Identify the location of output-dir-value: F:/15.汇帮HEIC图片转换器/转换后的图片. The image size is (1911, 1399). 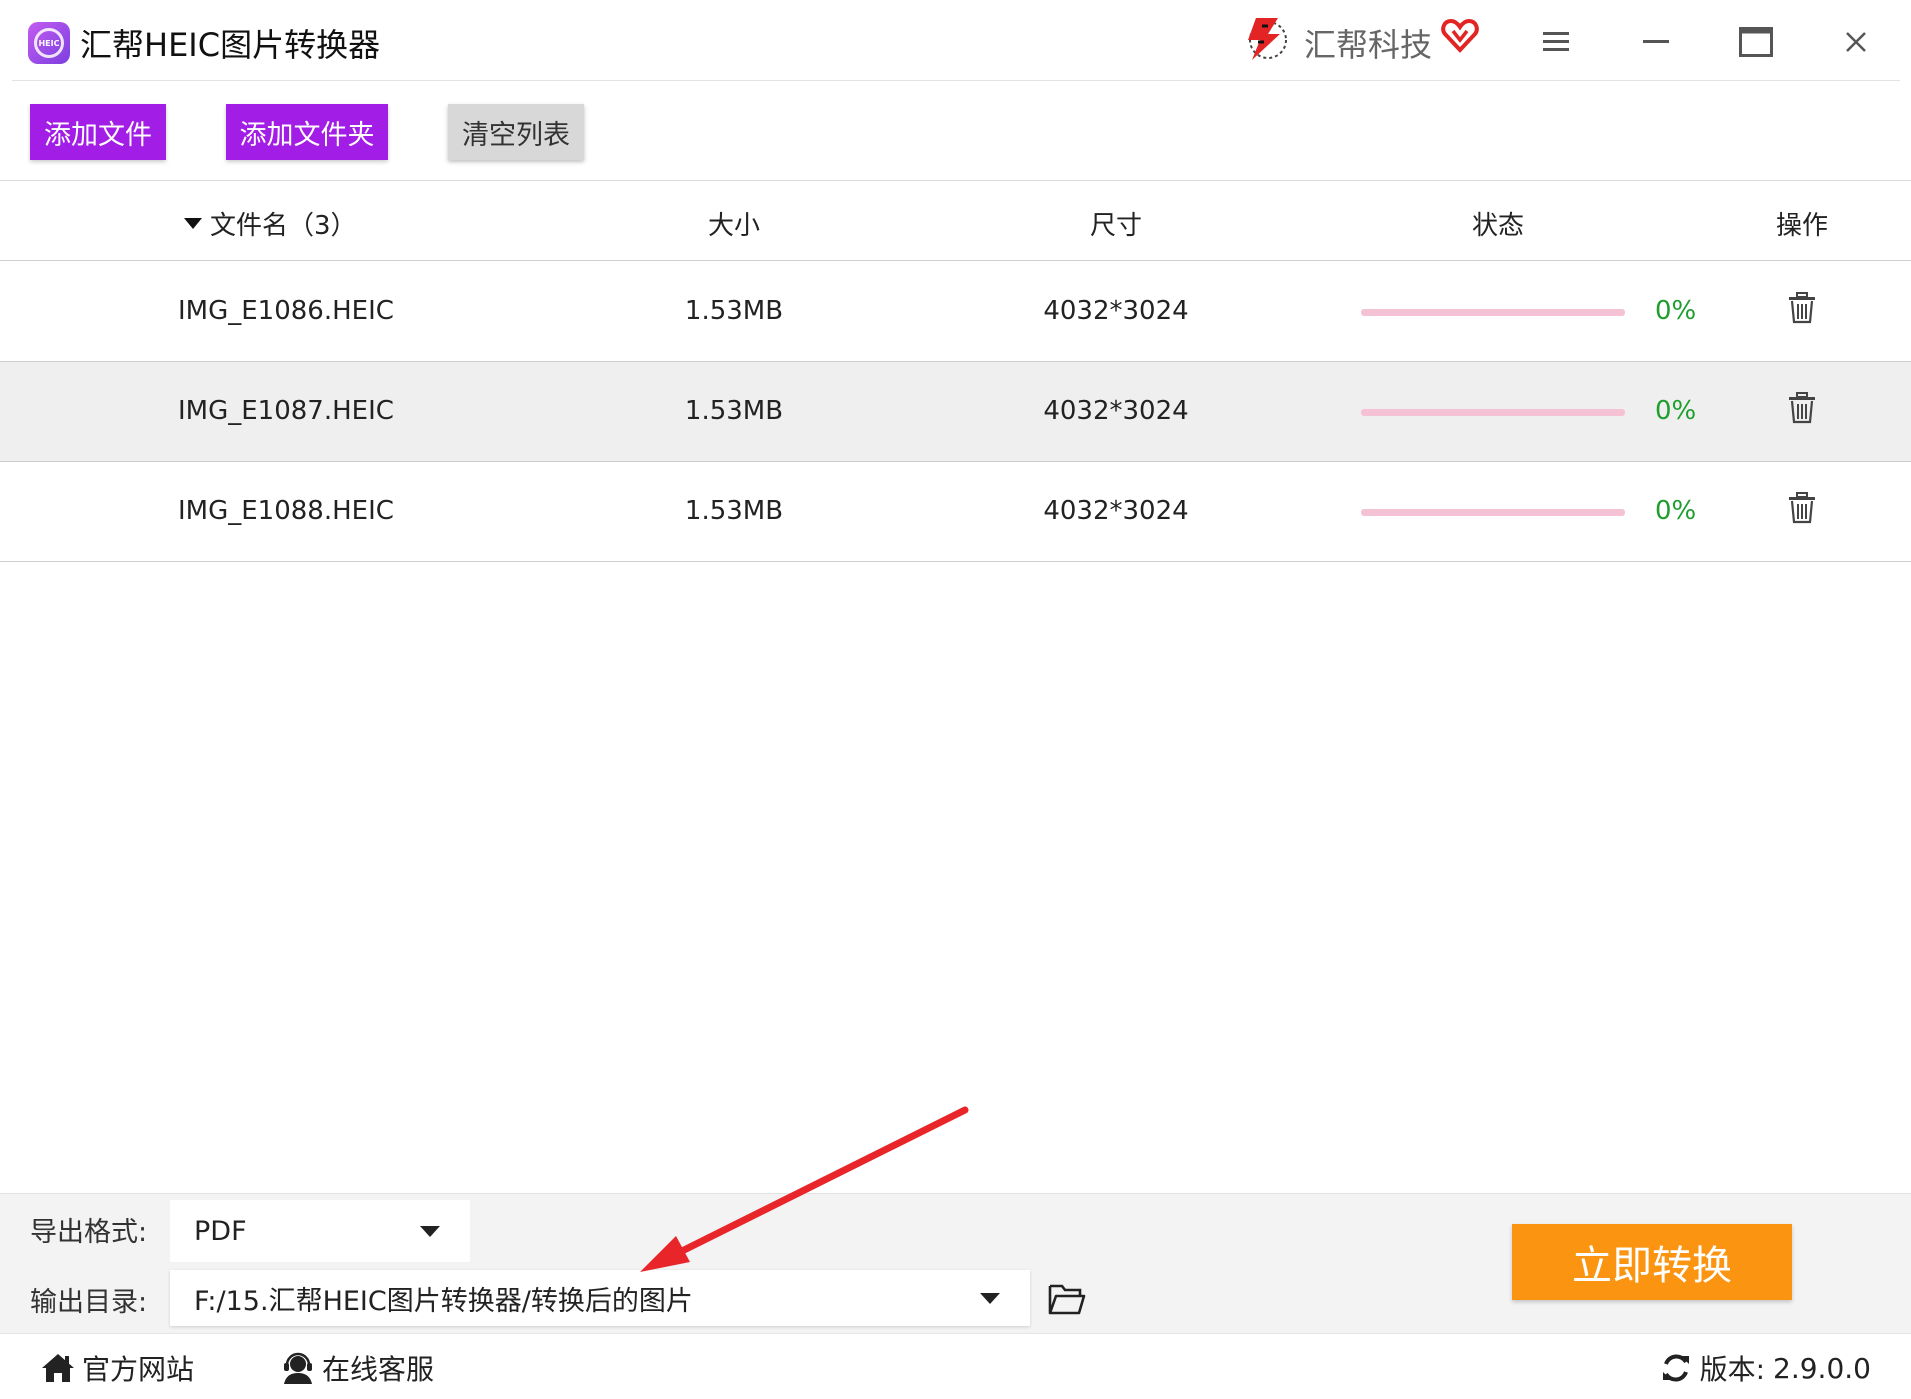
(443, 1301).